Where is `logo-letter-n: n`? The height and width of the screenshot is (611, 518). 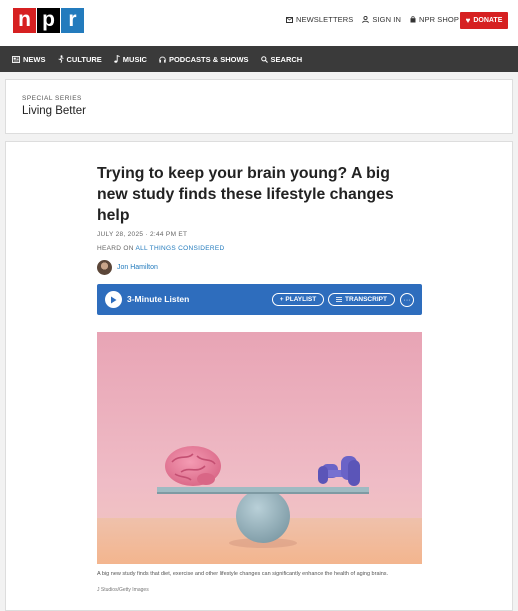
logo-letter-n: n is located at coordinates (24, 20).